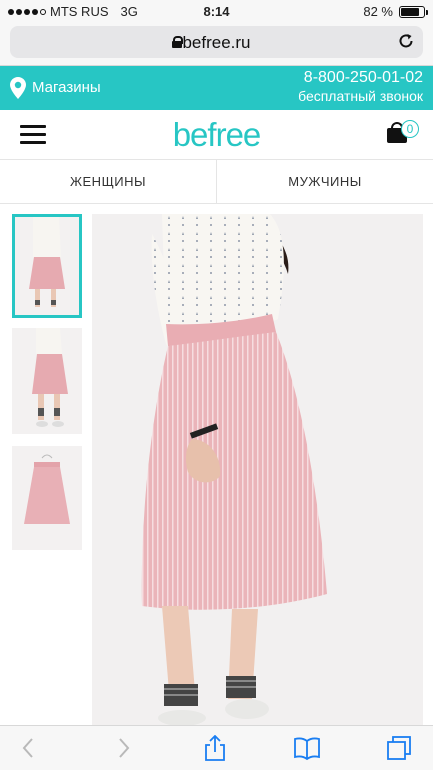 This screenshot has height=770, width=433. Describe the element at coordinates (413, 11) in the screenshot. I see `battery-icon` at that location.